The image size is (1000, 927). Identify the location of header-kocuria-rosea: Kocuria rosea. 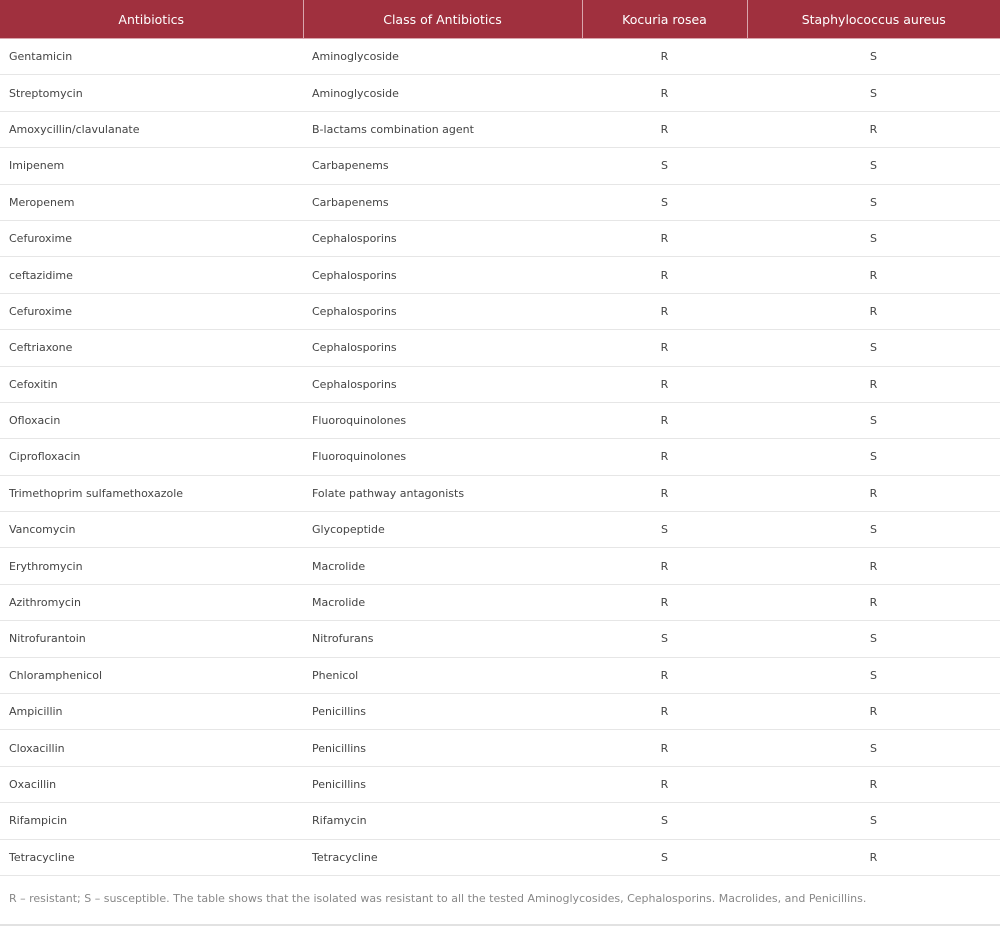
(665, 19).